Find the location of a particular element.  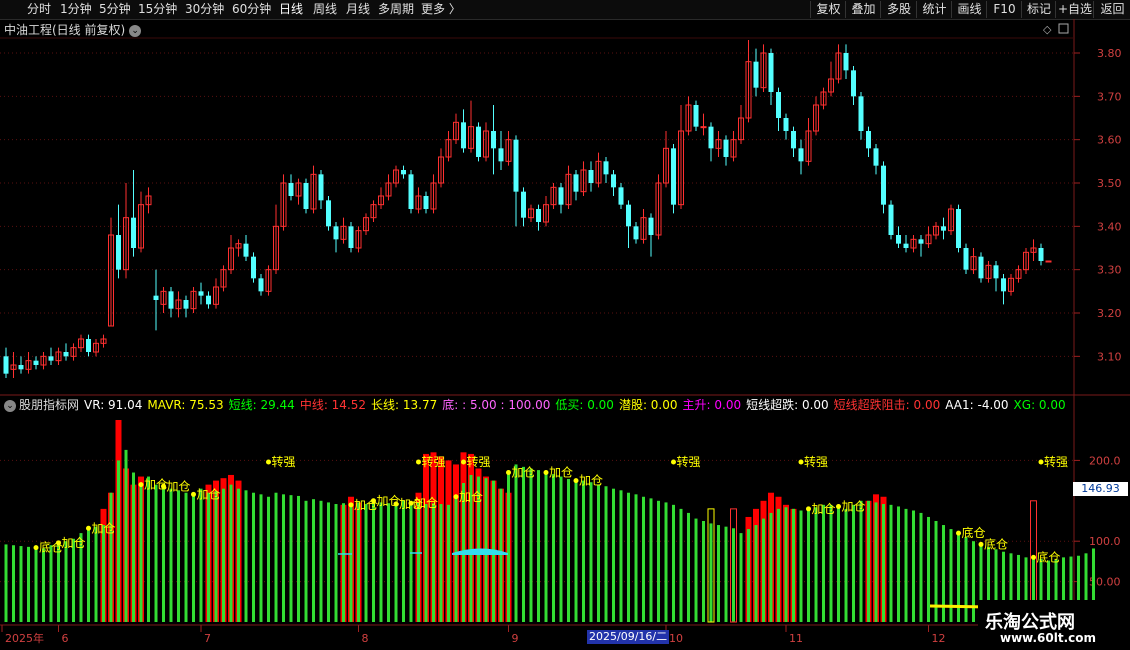

indicator-label: 100.0 is located at coordinates (1105, 541).